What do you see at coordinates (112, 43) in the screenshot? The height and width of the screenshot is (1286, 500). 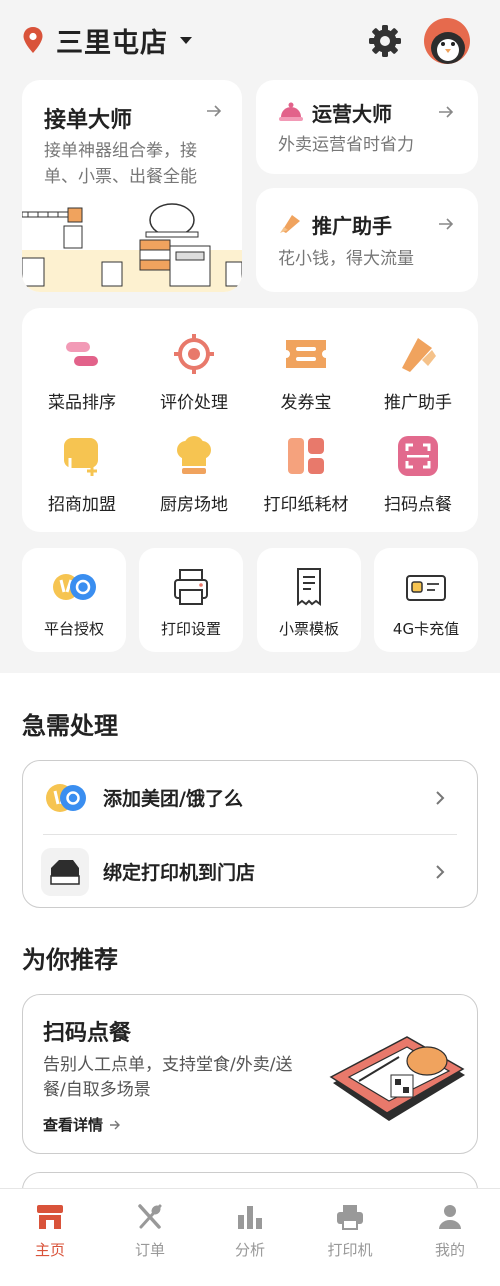 I see `store-name: 三里屯店` at bounding box center [112, 43].